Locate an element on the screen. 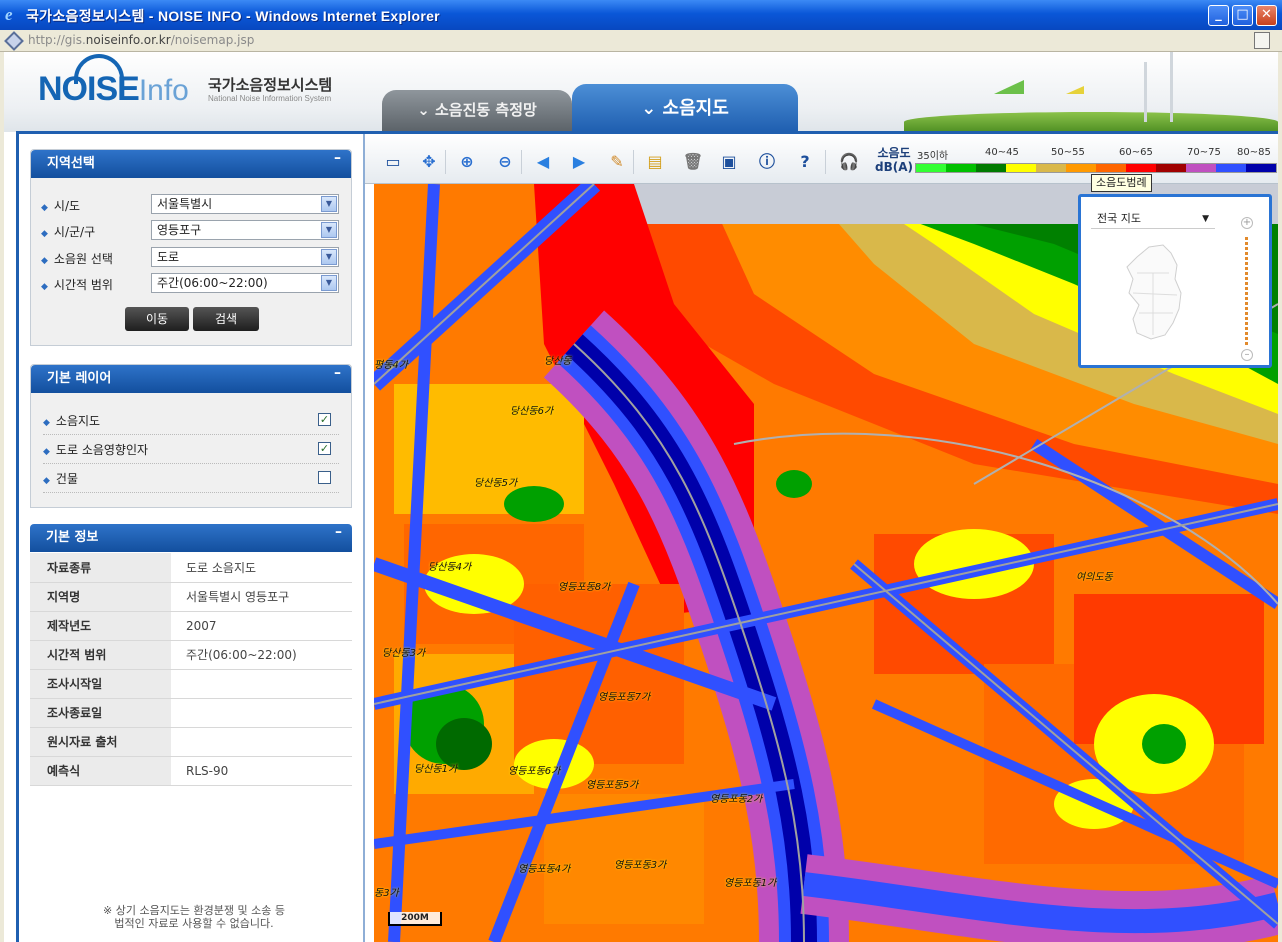 The width and height of the screenshot is (1282, 942). logo-info-text: Info is located at coordinates (163, 90).